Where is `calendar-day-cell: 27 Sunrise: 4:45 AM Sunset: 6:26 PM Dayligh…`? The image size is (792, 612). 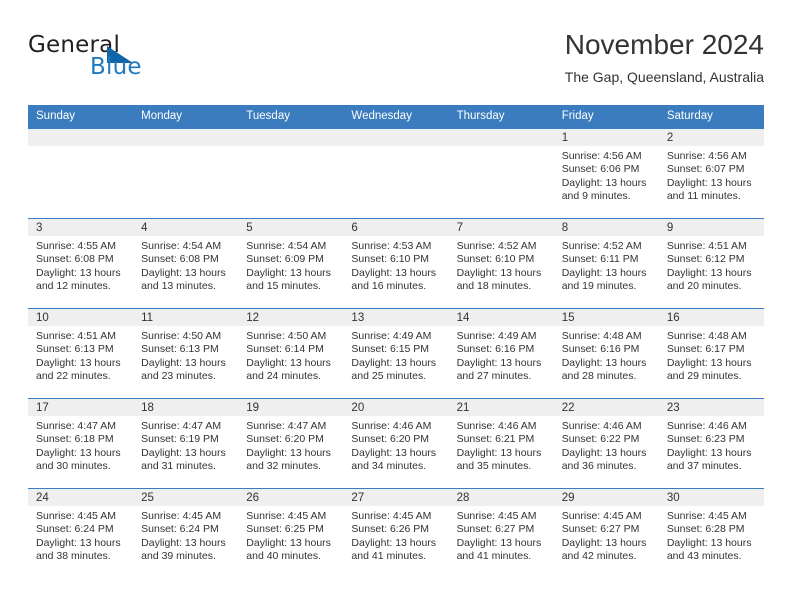 calendar-day-cell: 27 Sunrise: 4:45 AM Sunset: 6:26 PM Dayligh… is located at coordinates (396, 533).